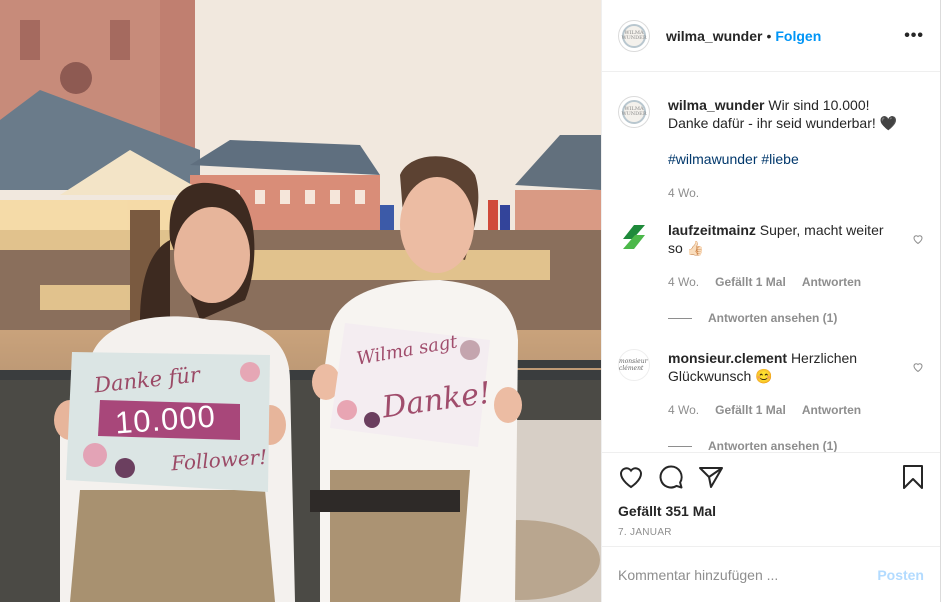  I want to click on share-send-icon, so click(711, 477).